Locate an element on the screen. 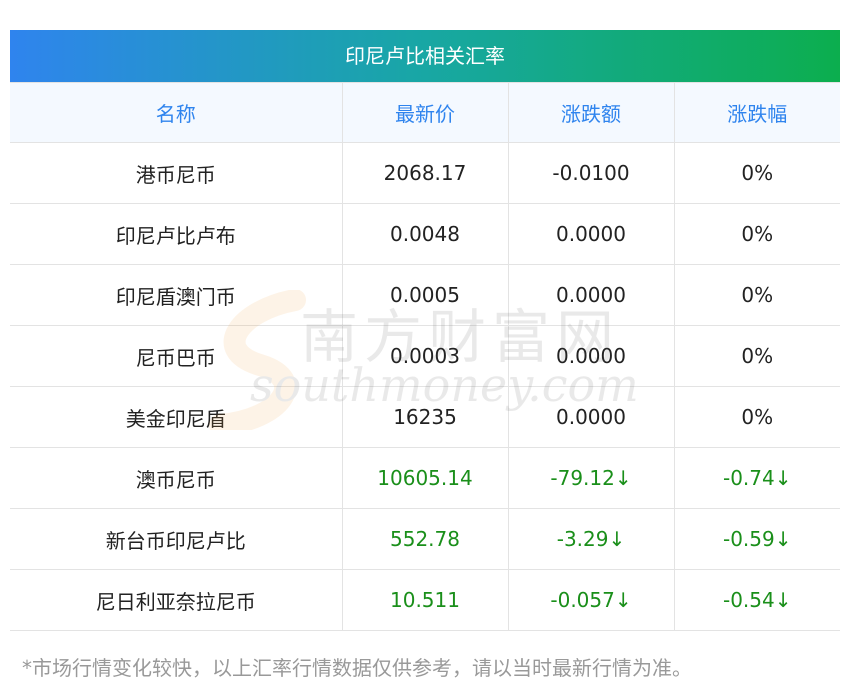 This screenshot has height=698, width=850. table-row: 新台币印尼卢比 552.78 -3.29↓ -0.59↓ is located at coordinates (425, 539).